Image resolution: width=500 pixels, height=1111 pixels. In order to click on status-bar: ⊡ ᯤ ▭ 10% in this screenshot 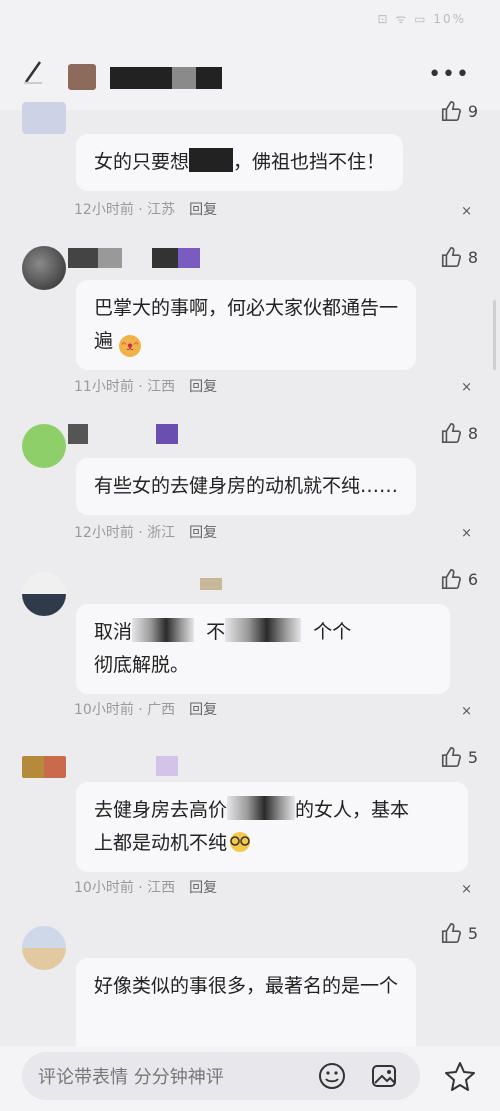, I will do `click(250, 14)`.